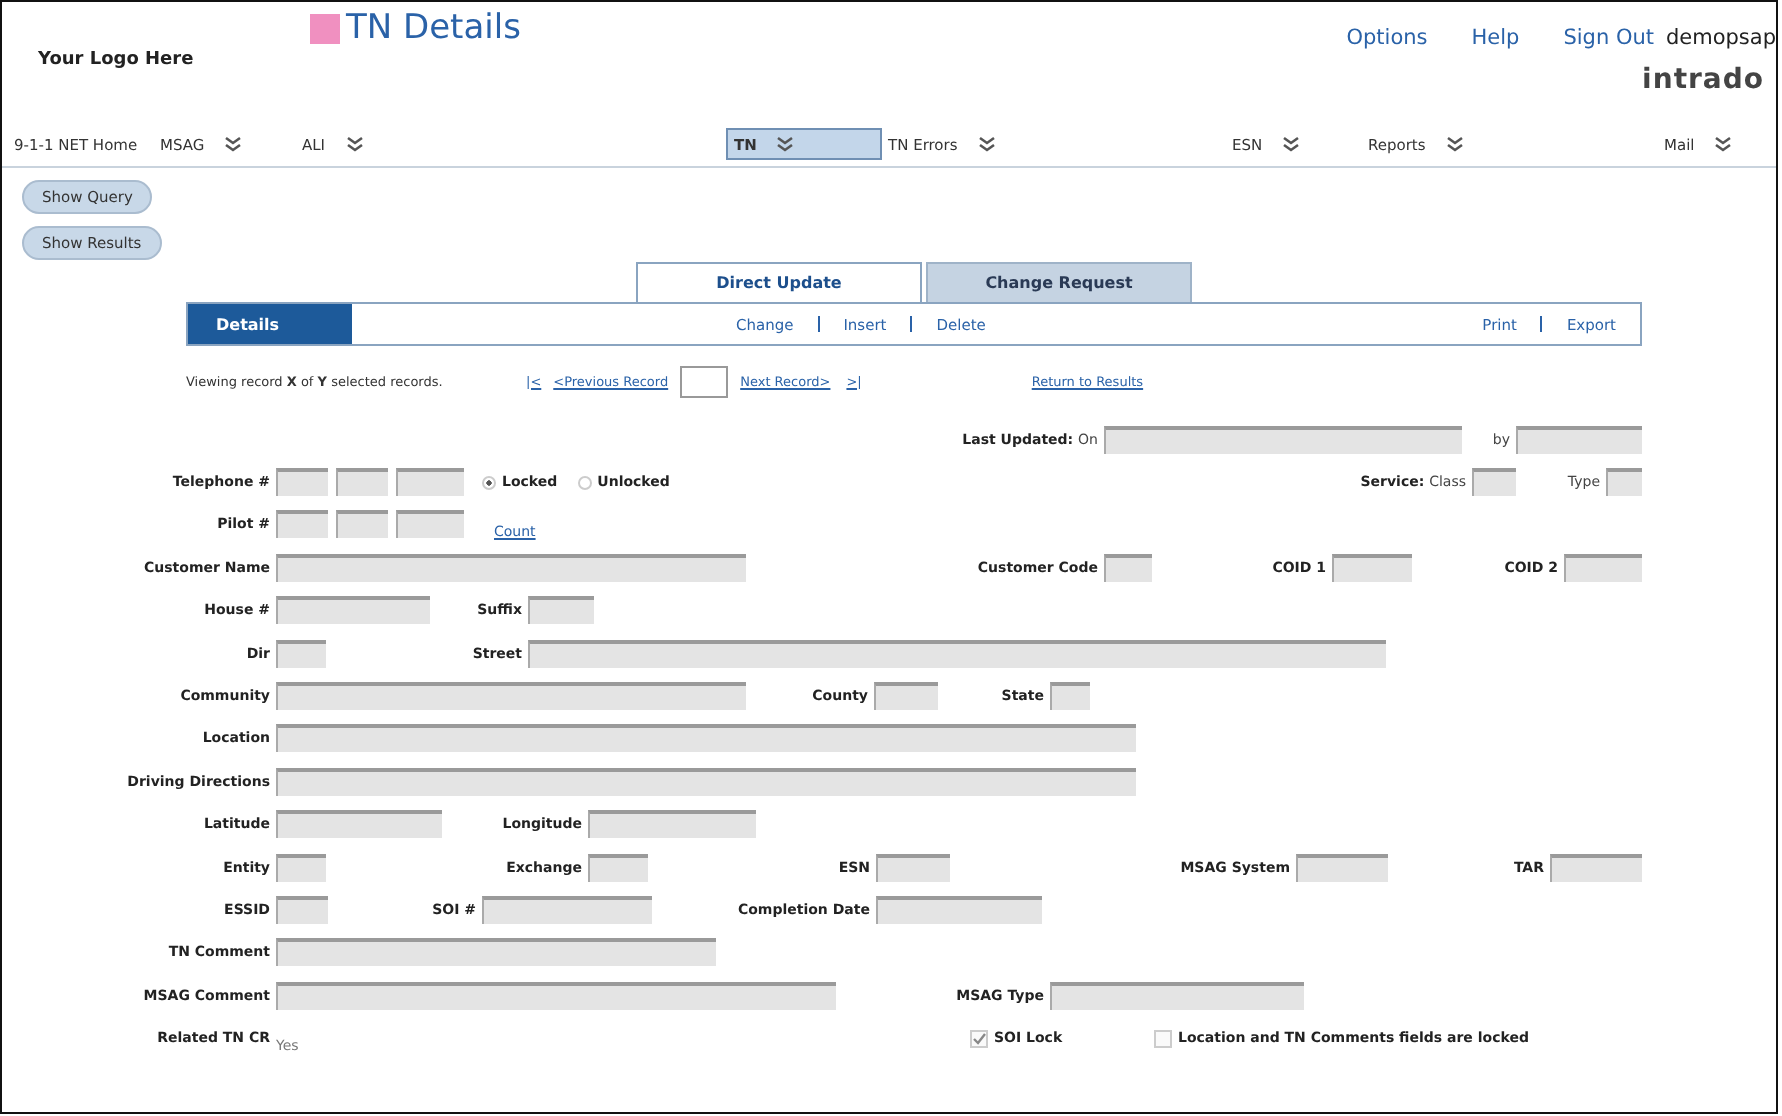 This screenshot has width=1782, height=1116. I want to click on user-name: demopsap, so click(1720, 38).